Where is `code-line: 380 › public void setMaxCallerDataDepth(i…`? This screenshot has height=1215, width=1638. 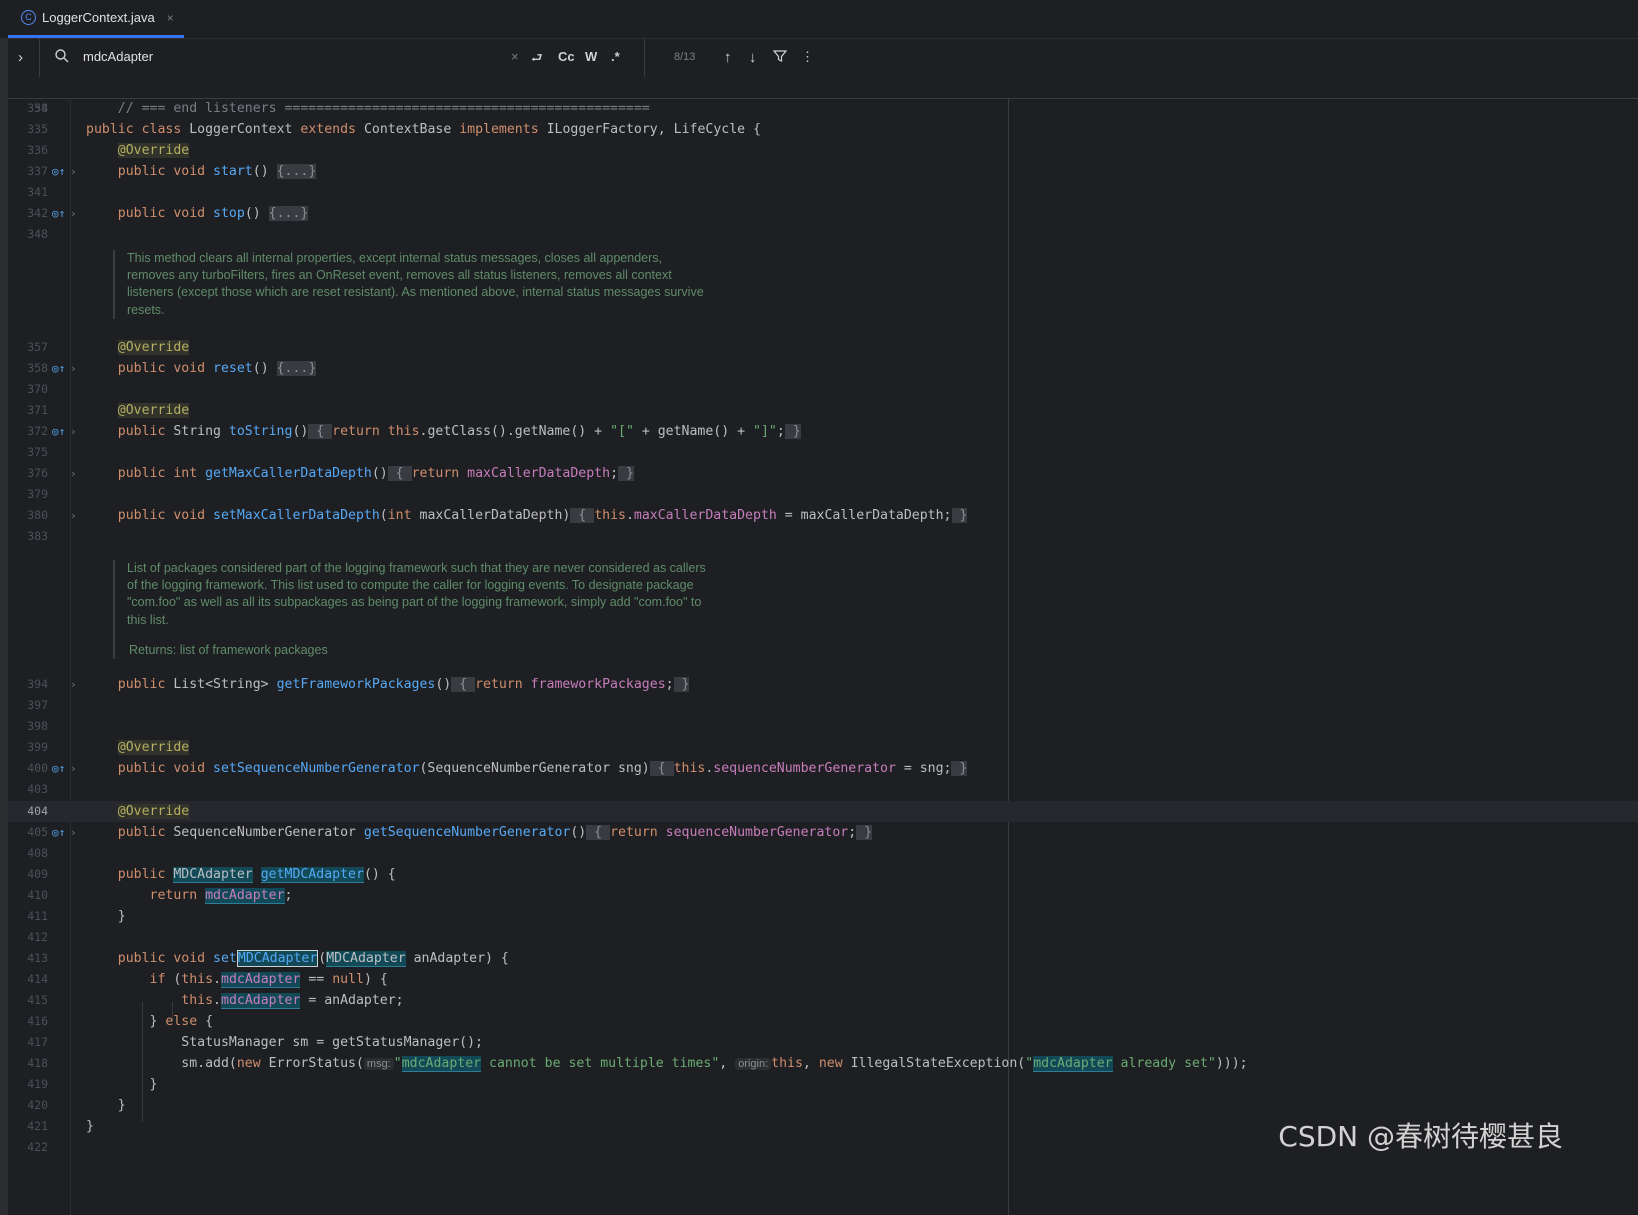
code-line: 380 › public void setMaxCallerDataDepth(i… is located at coordinates (823, 515).